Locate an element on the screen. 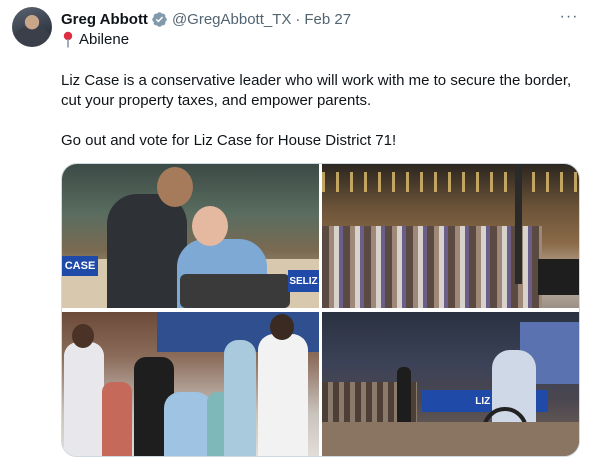  author-handle: @GregAbbott_TX is located at coordinates (231, 19).